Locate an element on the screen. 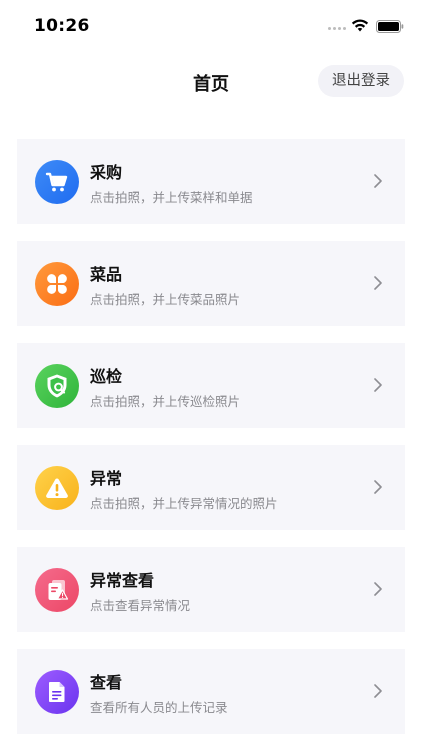 The image size is (422, 750). menu-item-description: 点击拍照，并上传菜样和单据 is located at coordinates (171, 197).